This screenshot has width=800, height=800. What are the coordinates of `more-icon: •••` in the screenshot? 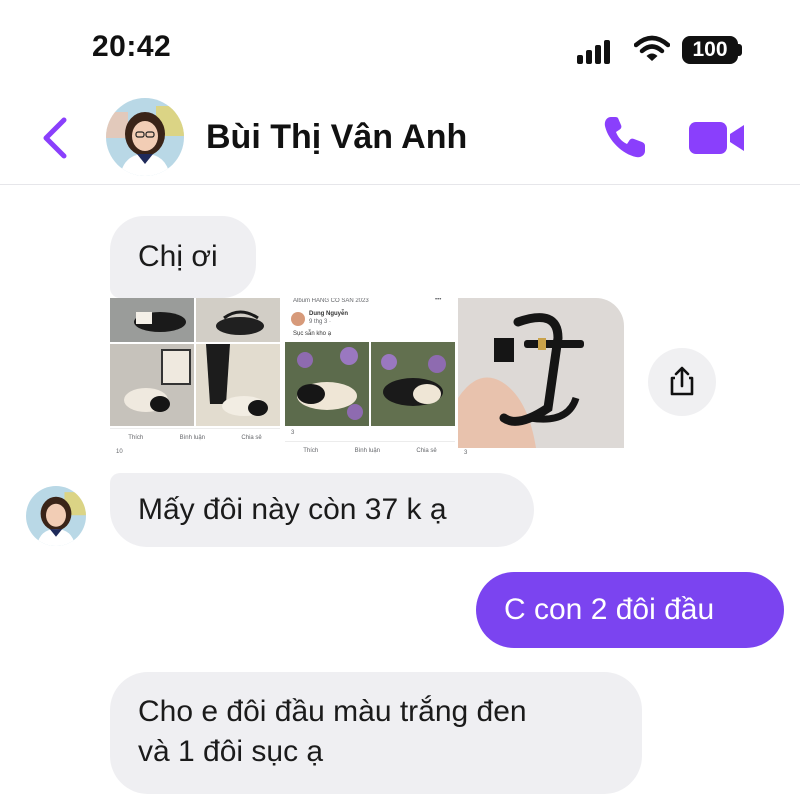 It's located at (438, 300).